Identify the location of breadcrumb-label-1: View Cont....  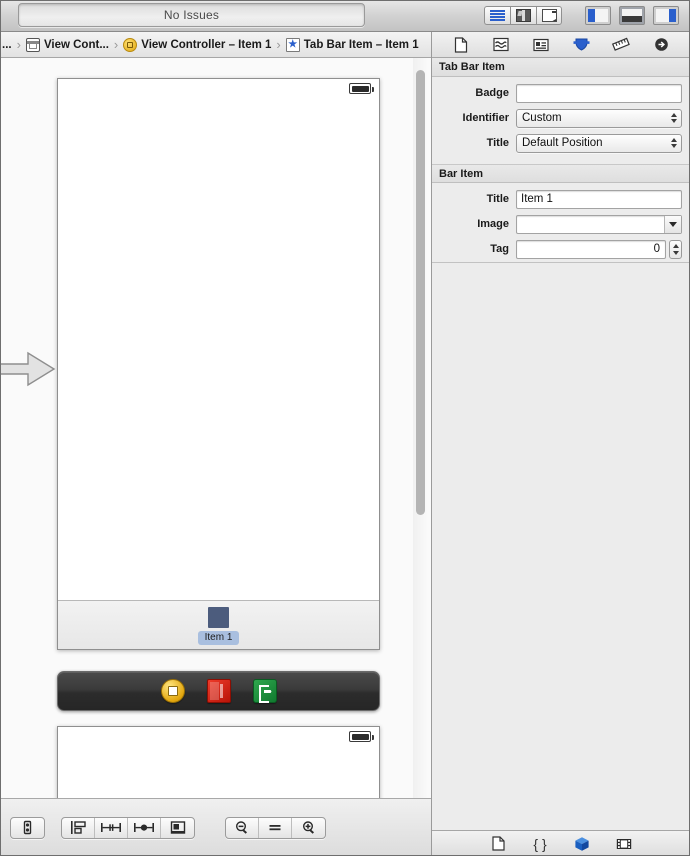
(76, 44).